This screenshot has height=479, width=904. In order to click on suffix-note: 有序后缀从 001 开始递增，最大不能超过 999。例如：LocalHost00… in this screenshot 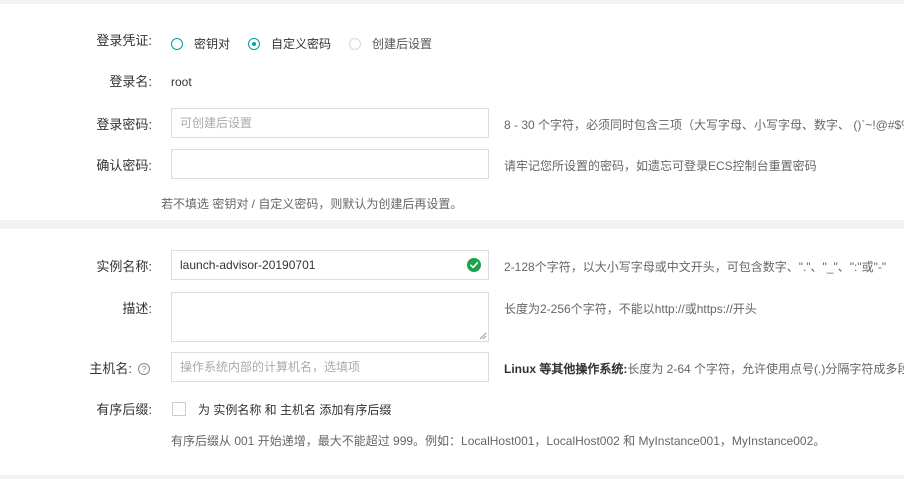, I will do `click(498, 441)`.